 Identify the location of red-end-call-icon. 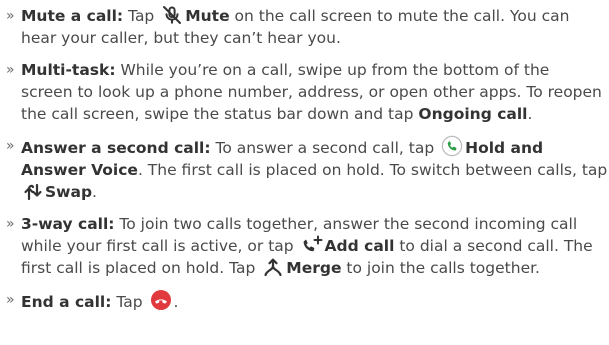
(161, 300).